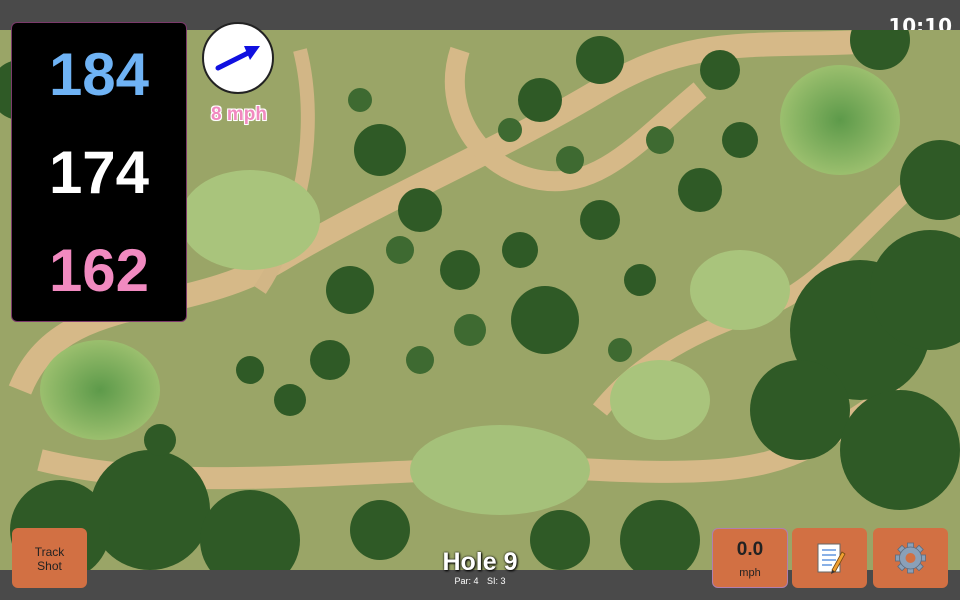 This screenshot has width=960, height=600. What do you see at coordinates (49, 566) in the screenshot?
I see `track-shot-label-line2: Shot` at bounding box center [49, 566].